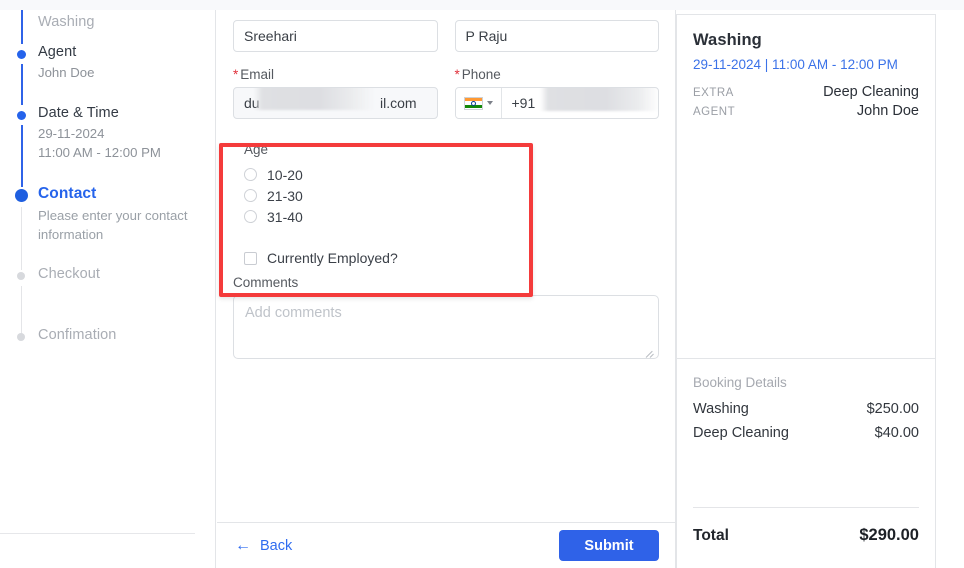  What do you see at coordinates (727, 40) in the screenshot?
I see `summary-service-title: Washing` at bounding box center [727, 40].